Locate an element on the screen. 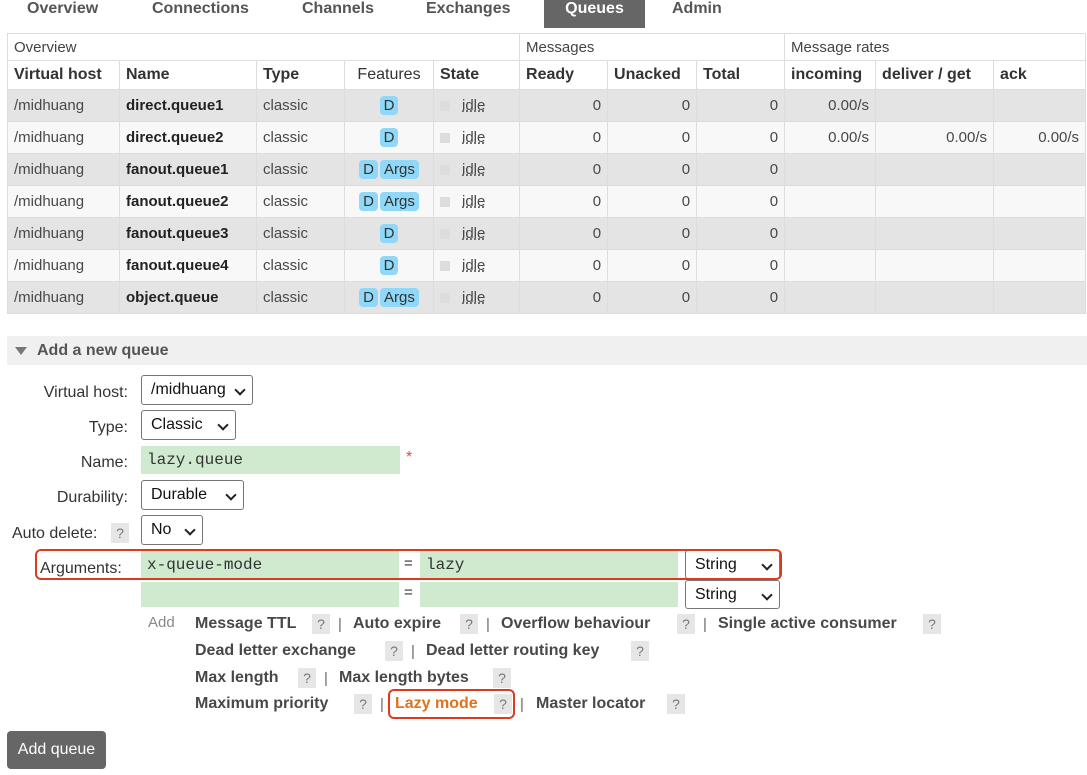 This screenshot has width=1087, height=775. col-ready: Ready is located at coordinates (564, 75).